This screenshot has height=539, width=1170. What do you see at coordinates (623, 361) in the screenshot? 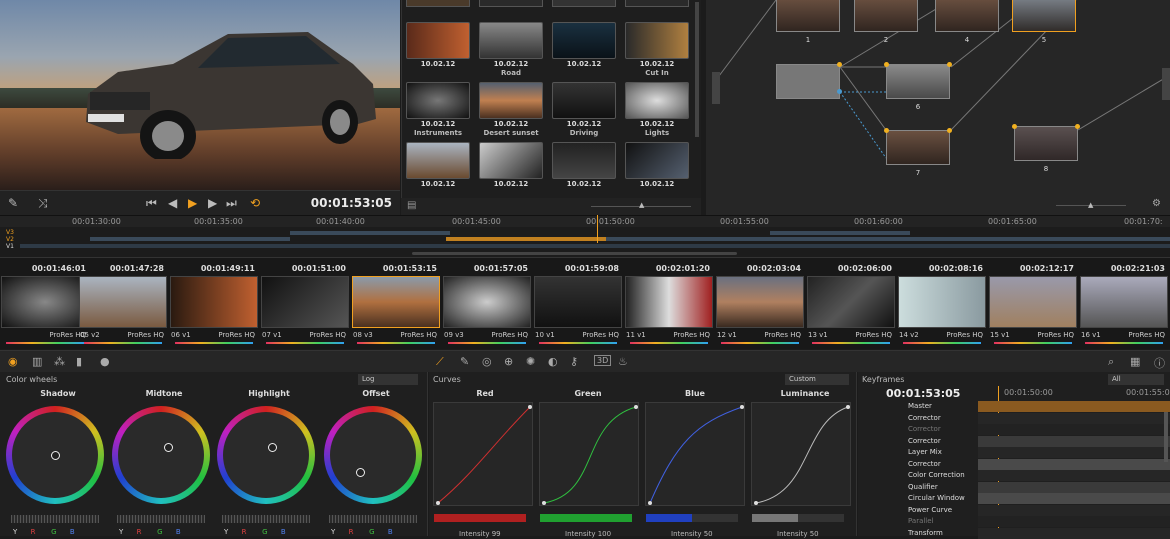
I see `flame-icon: ♨` at bounding box center [623, 361].